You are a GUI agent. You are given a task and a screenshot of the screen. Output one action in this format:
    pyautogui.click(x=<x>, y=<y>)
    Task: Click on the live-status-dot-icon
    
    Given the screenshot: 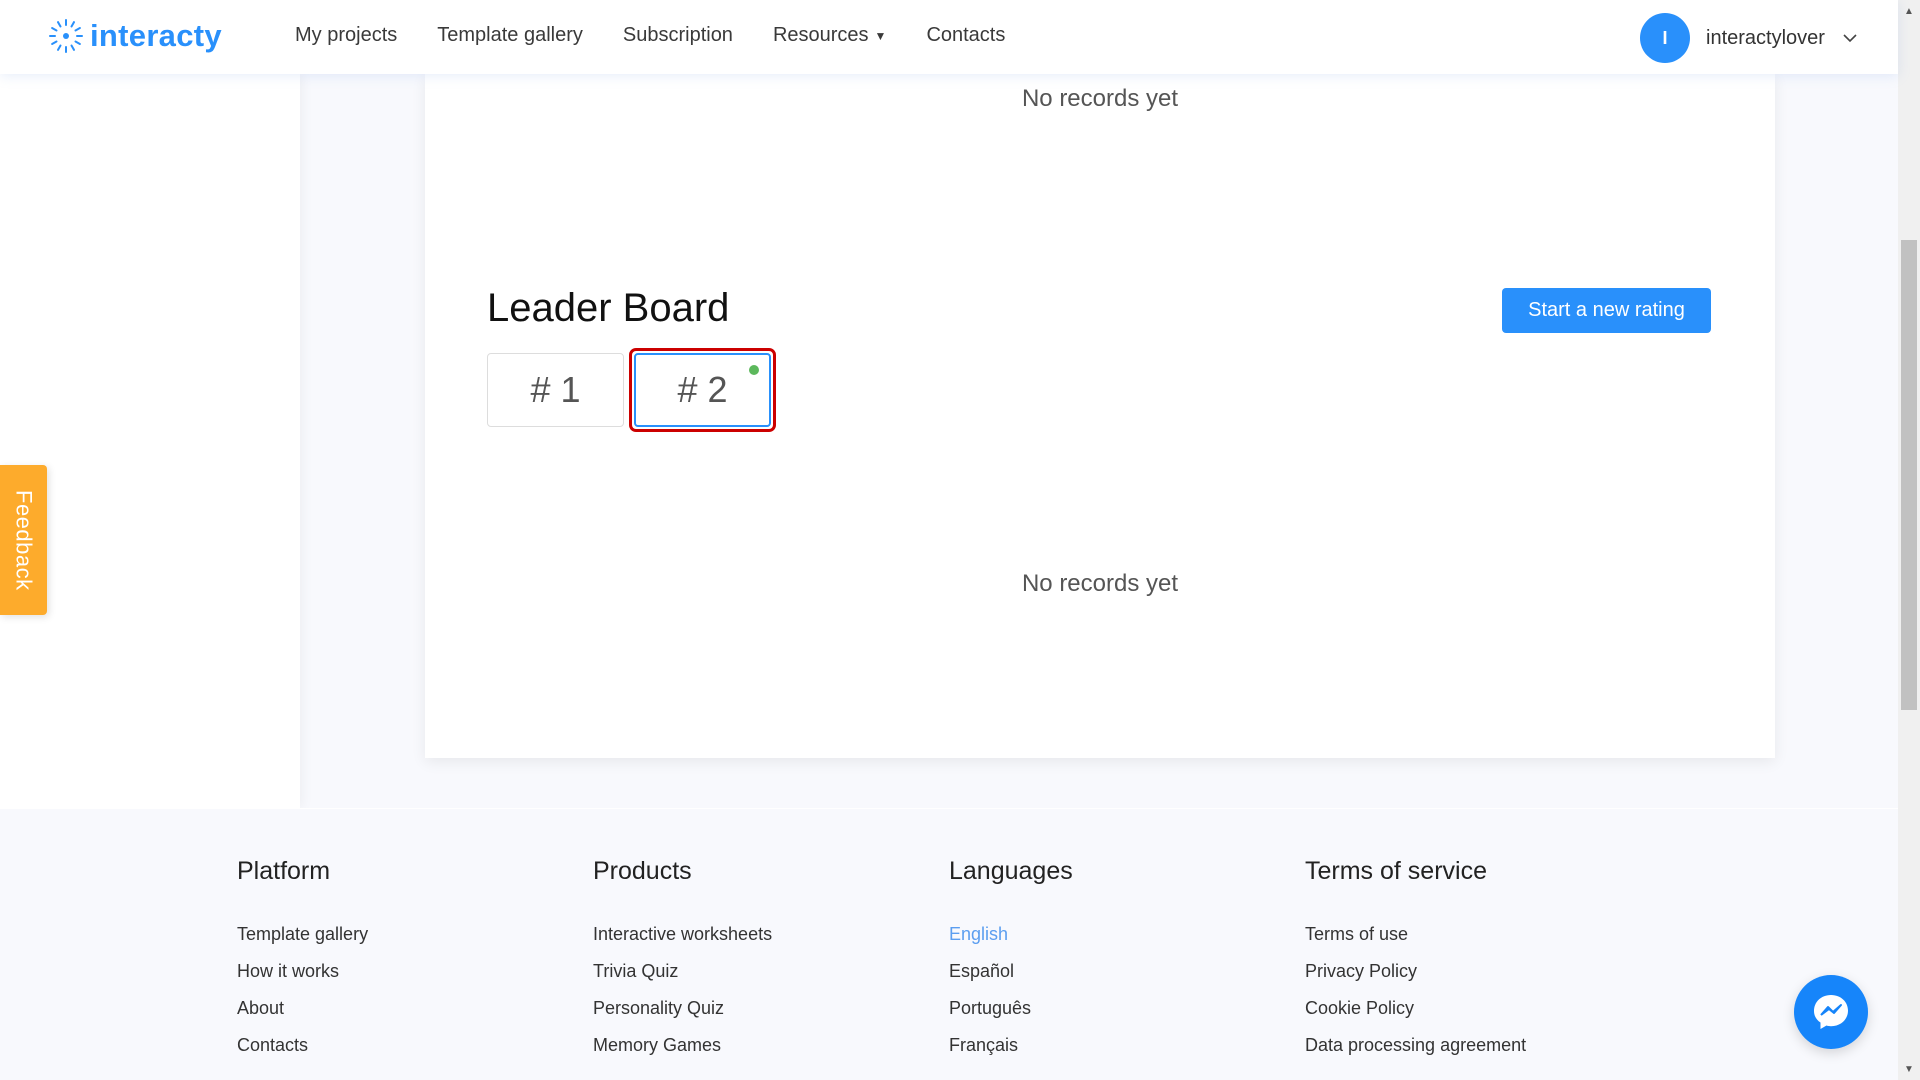 What is the action you would take?
    pyautogui.click(x=754, y=370)
    